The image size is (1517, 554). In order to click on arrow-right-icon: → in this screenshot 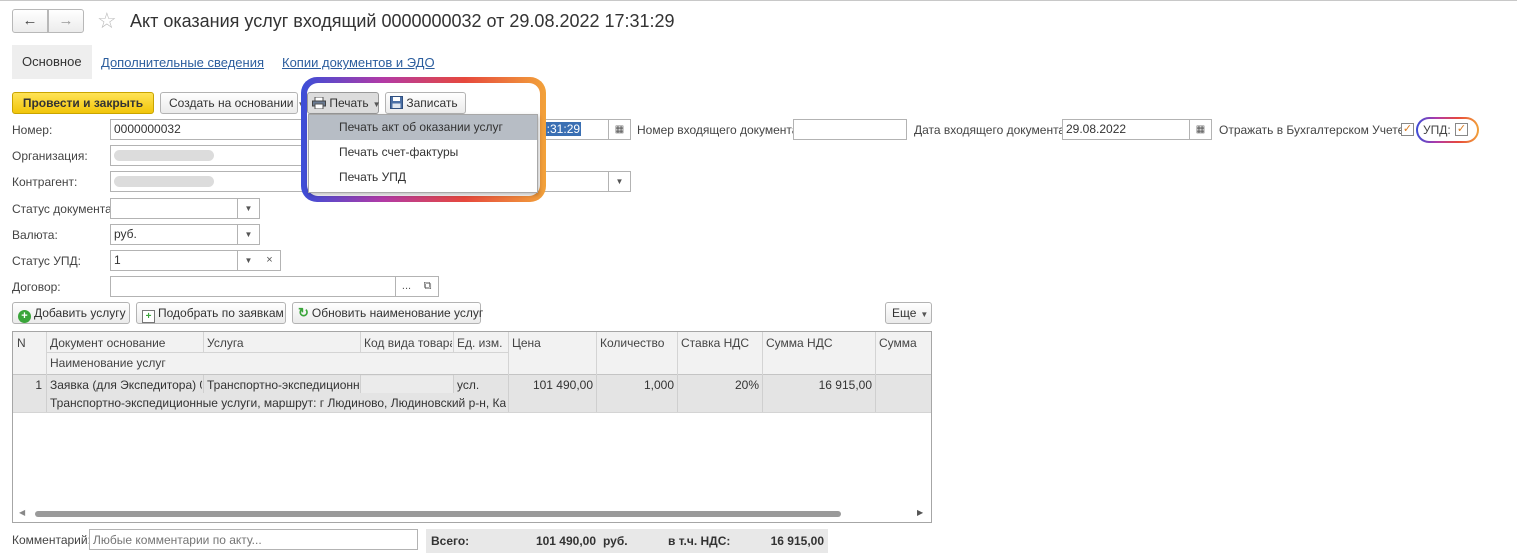, I will do `click(66, 20)`.